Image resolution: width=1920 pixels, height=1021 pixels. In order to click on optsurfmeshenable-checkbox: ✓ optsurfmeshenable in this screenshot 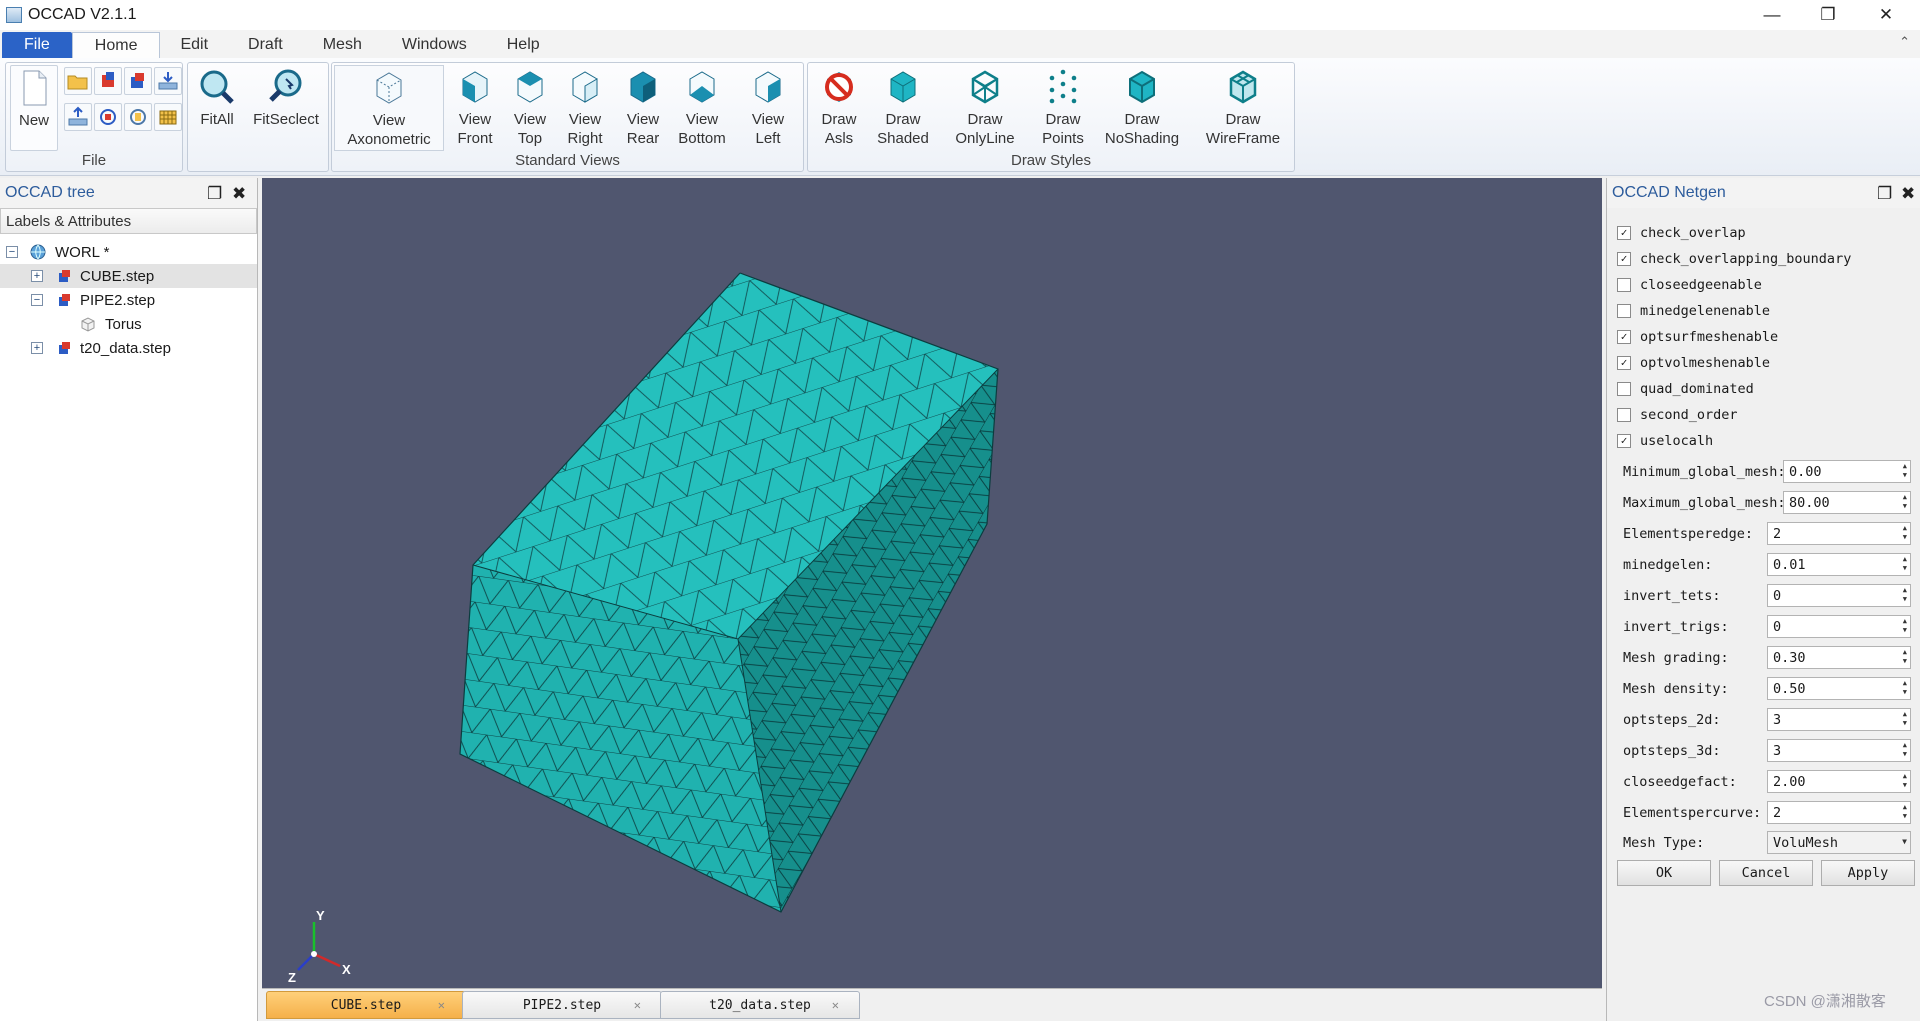, I will do `click(1697, 337)`.